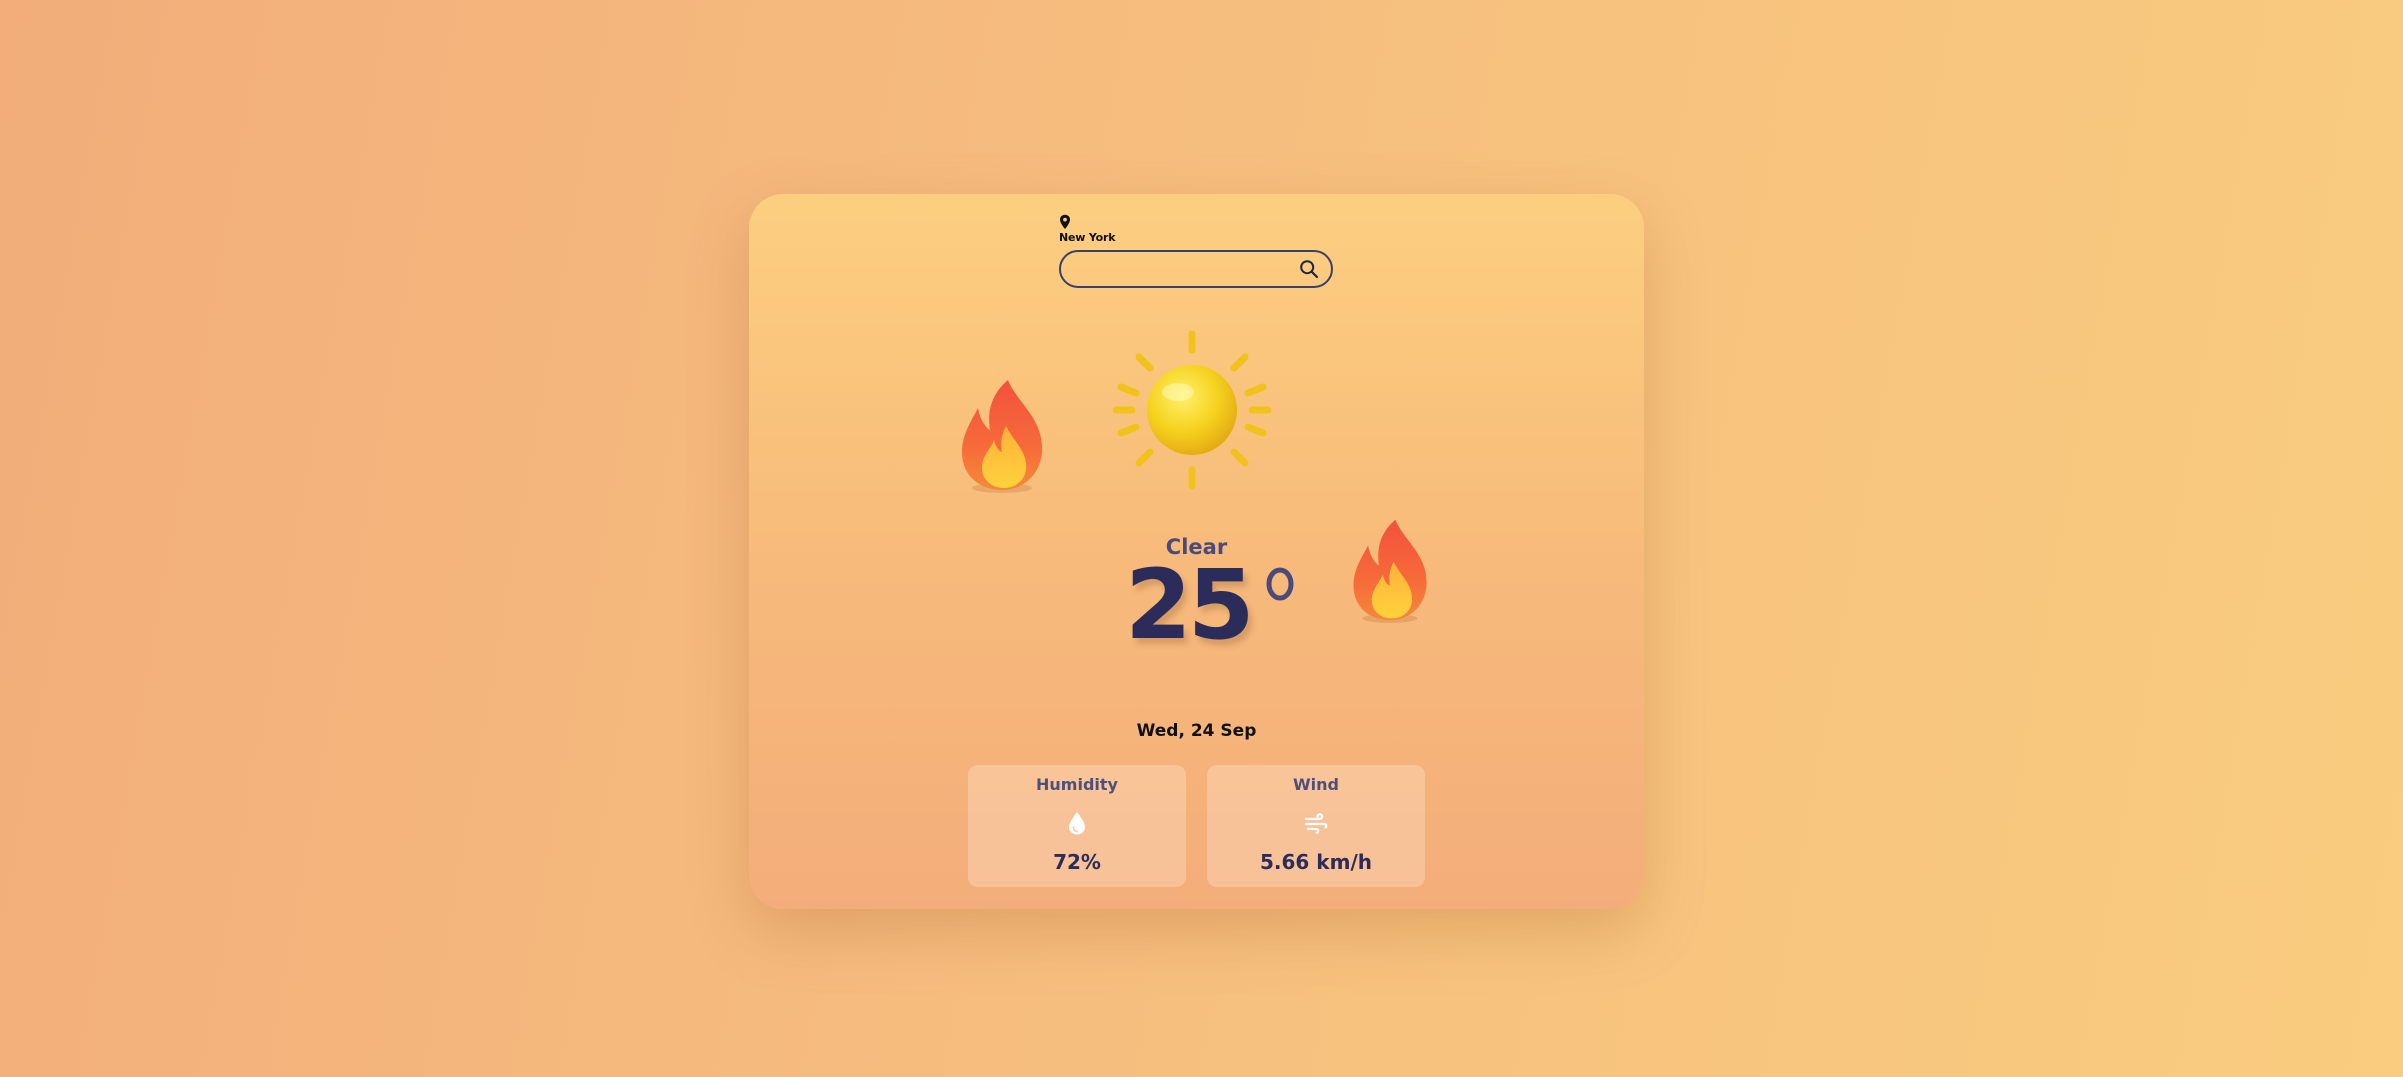 Image resolution: width=2403 pixels, height=1077 pixels. What do you see at coordinates (1196, 731) in the screenshot?
I see `current-date: Wed, 24 Sep` at bounding box center [1196, 731].